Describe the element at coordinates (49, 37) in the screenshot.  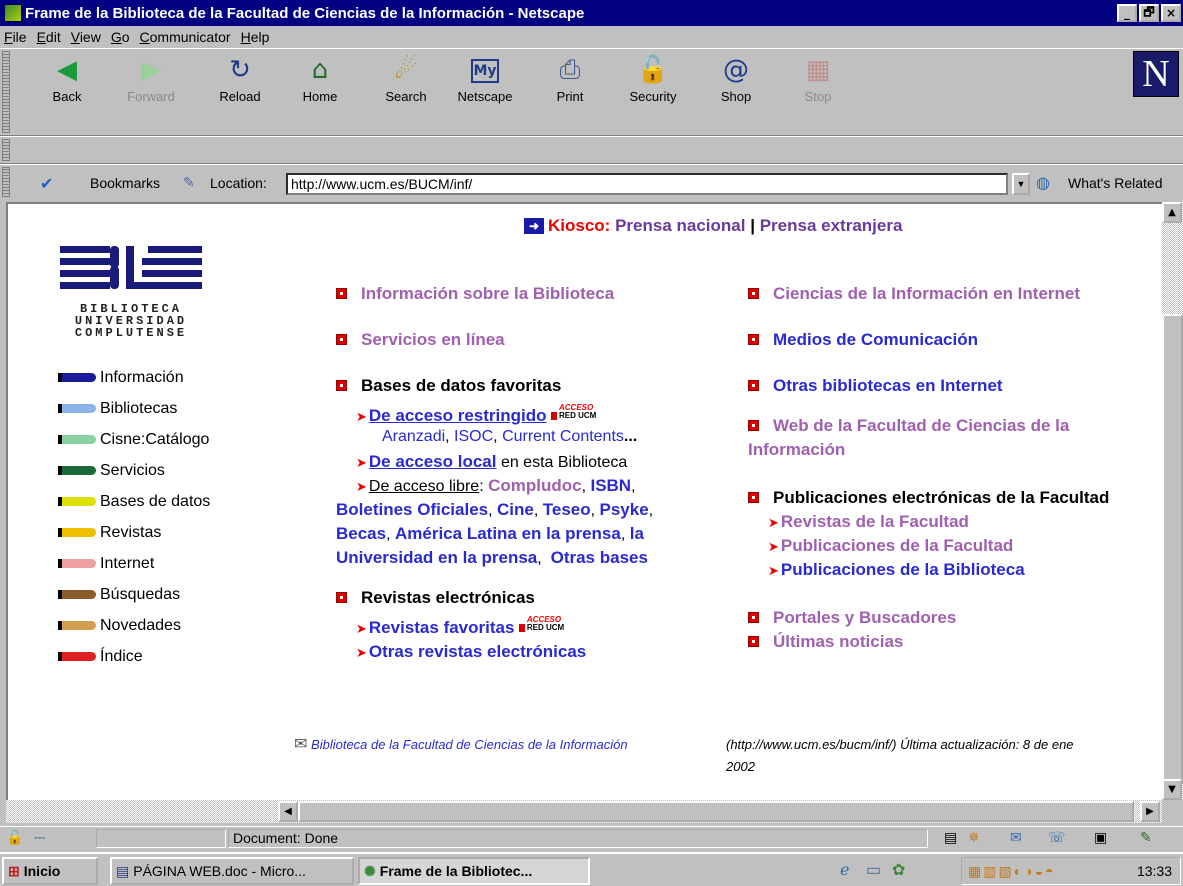
I see `menu-edit: Edit` at that location.